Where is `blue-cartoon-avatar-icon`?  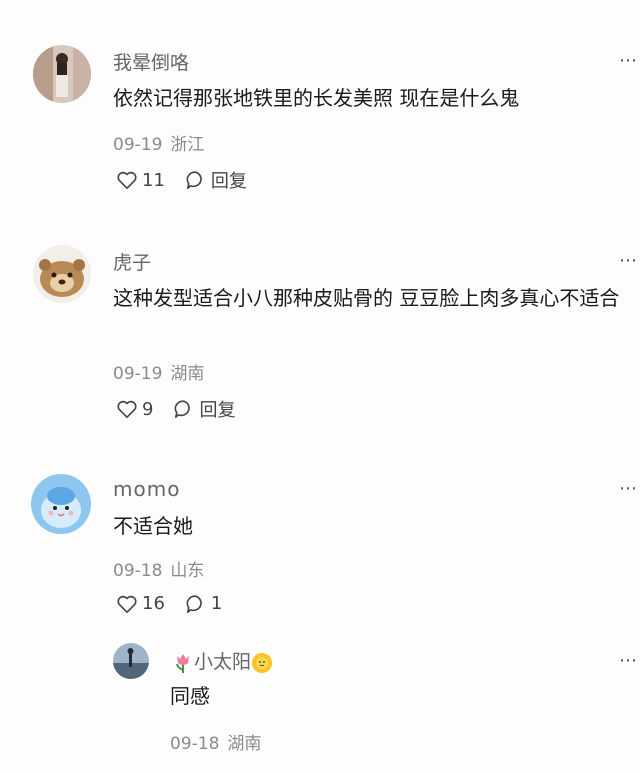 blue-cartoon-avatar-icon is located at coordinates (61, 504).